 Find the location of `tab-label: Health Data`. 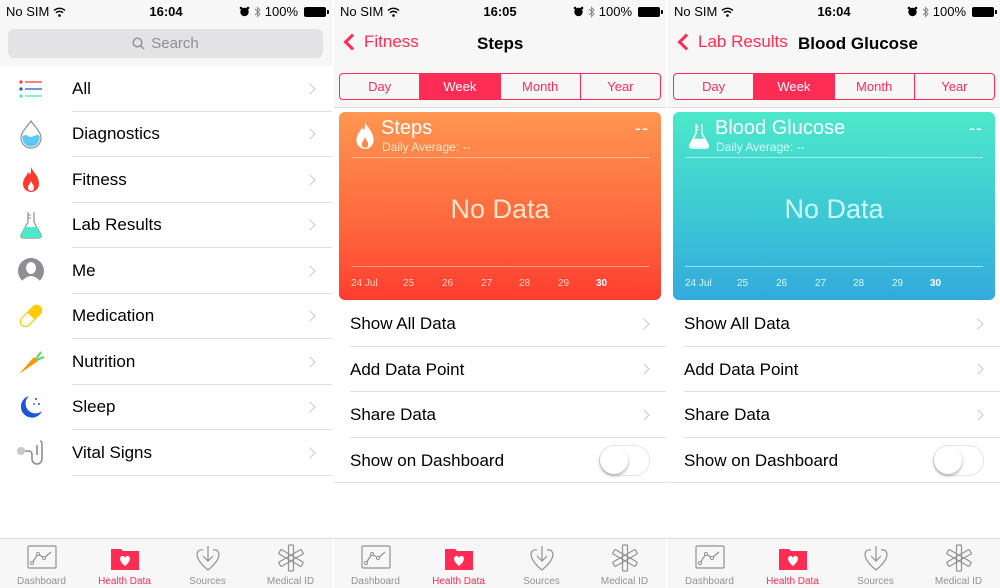

tab-label: Health Data is located at coordinates (124, 581).